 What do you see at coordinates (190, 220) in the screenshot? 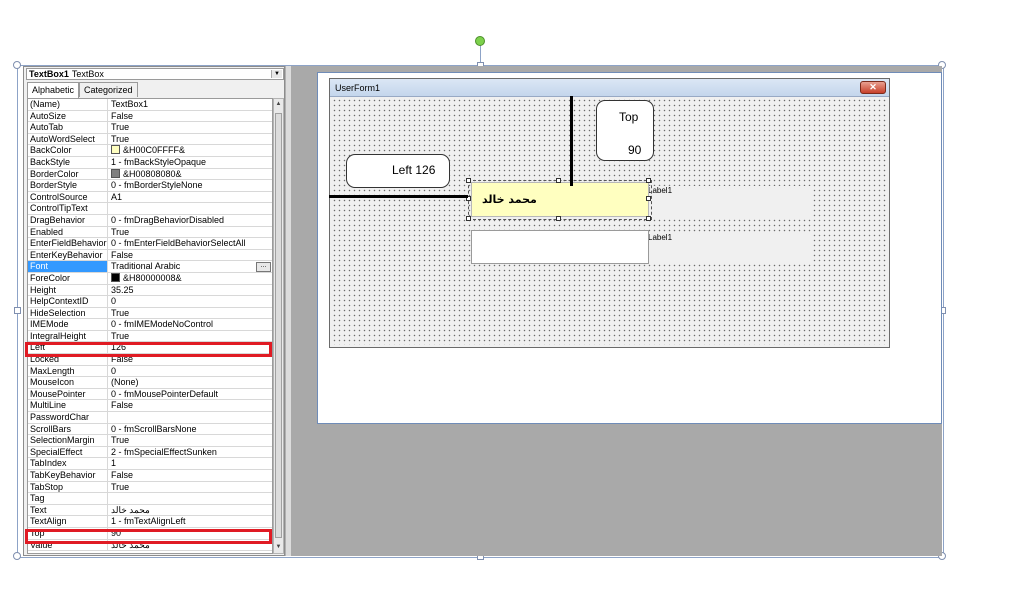
I see `property-value: 0 - fmDragBehaviorDisabled` at bounding box center [190, 220].